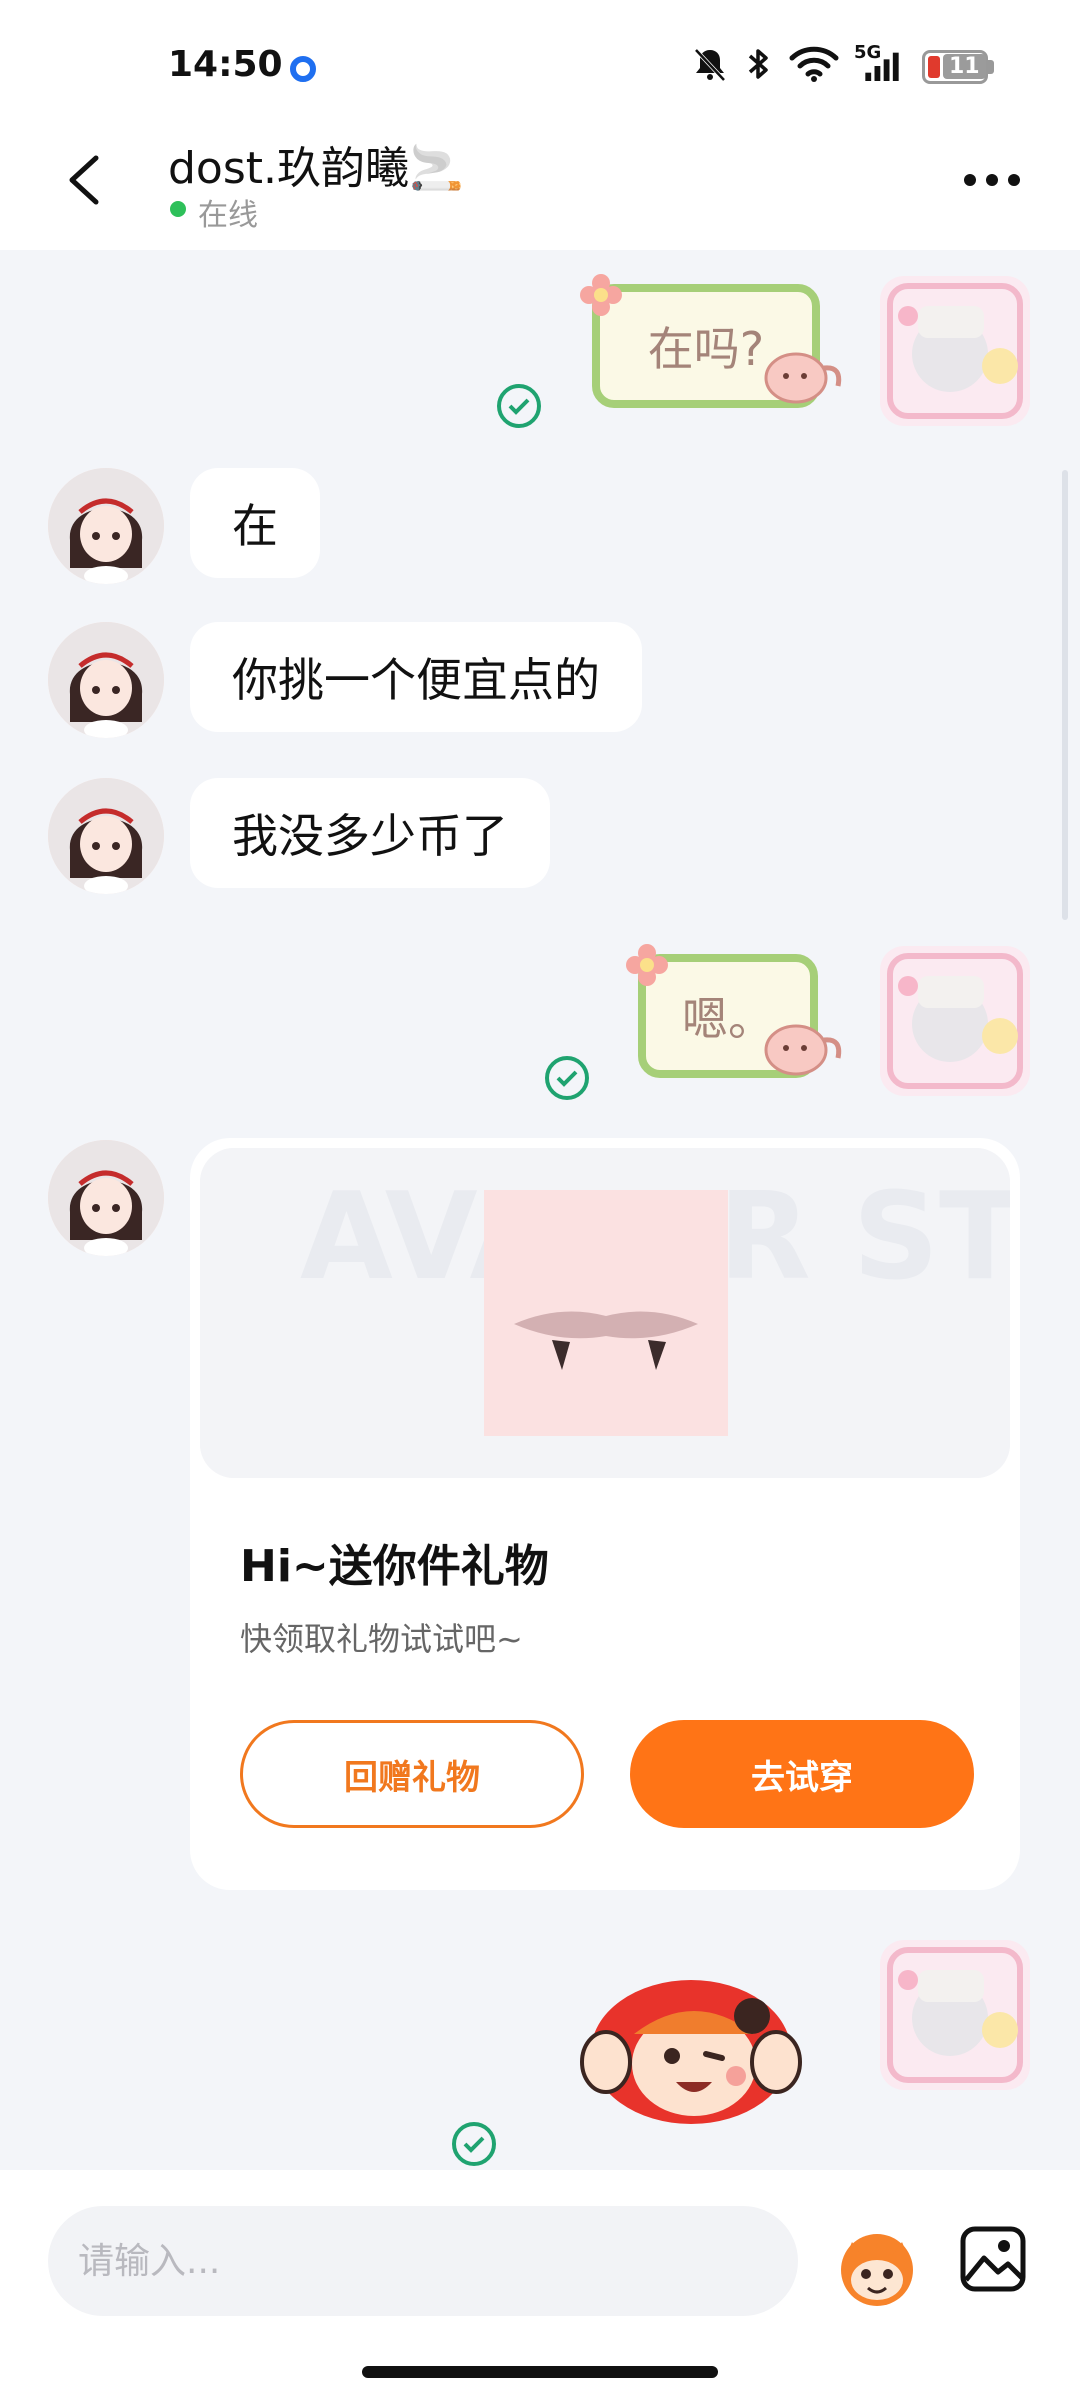  Describe the element at coordinates (316, 164) in the screenshot. I see `chat-title: dost.玖韵曦🚬` at that location.